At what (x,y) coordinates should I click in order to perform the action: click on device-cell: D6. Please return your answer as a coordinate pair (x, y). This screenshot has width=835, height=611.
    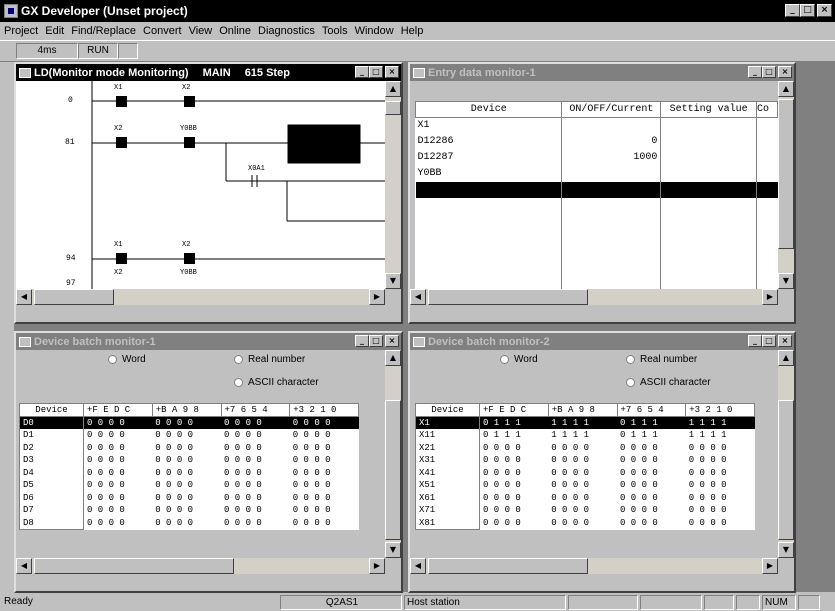
    Looking at the image, I should click on (51, 497).